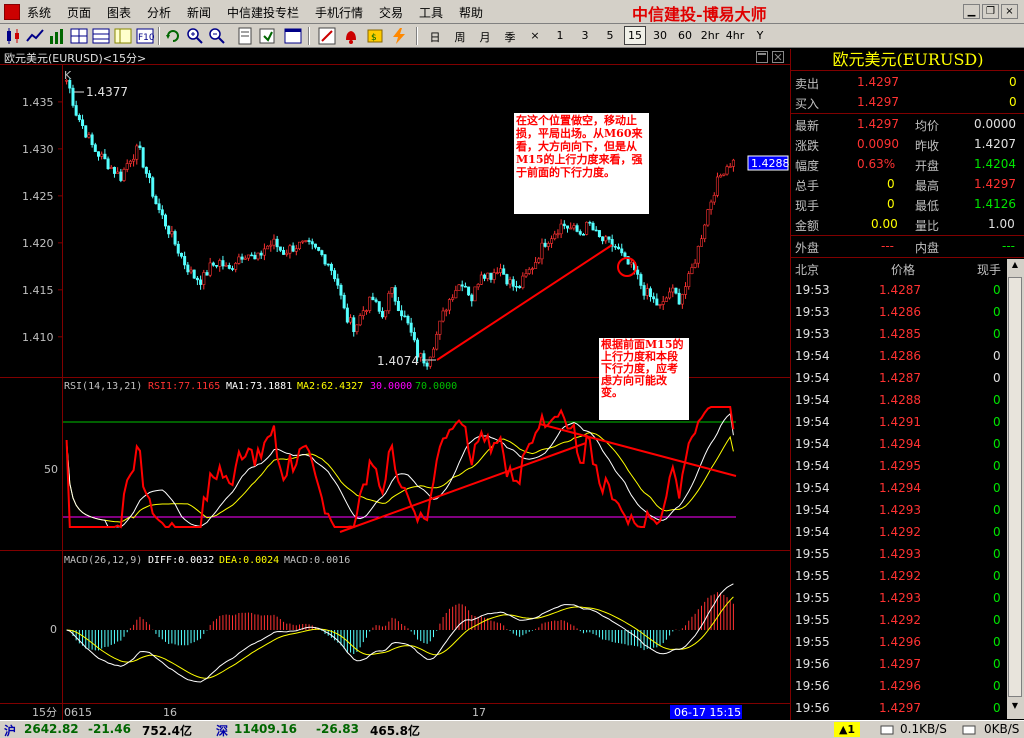 The width and height of the screenshot is (1024, 738). What do you see at coordinates (899, 357) in the screenshot?
I see `tick-row: 19:54 1.4286 0` at bounding box center [899, 357].